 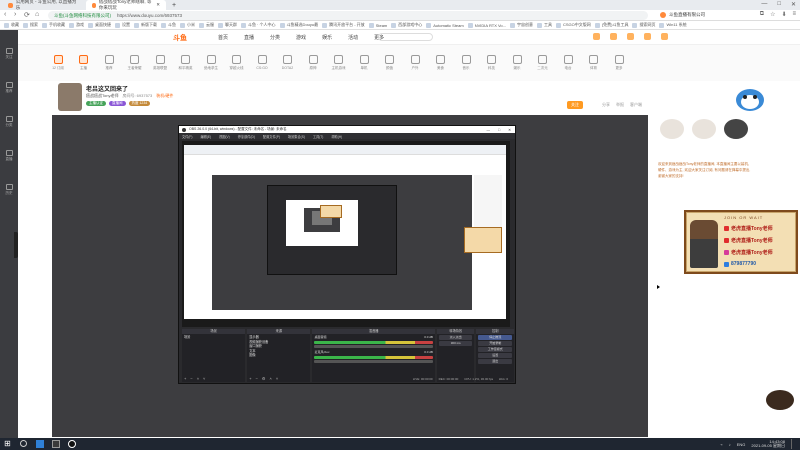 I want to click on bookmark-item: CSGO中文版网, so click(x=573, y=25).